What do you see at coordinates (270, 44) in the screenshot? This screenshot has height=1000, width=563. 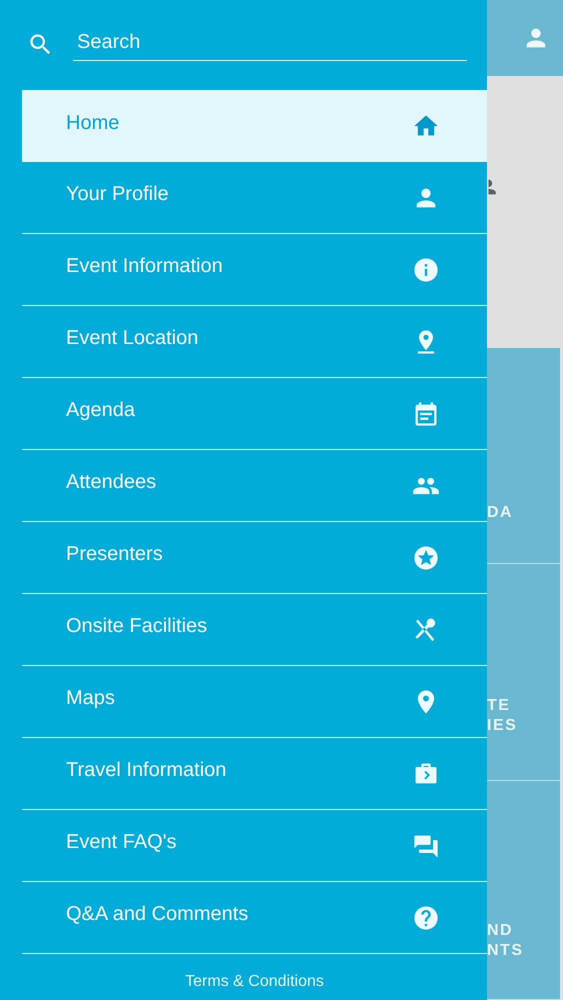 I see `search-field: Search` at bounding box center [270, 44].